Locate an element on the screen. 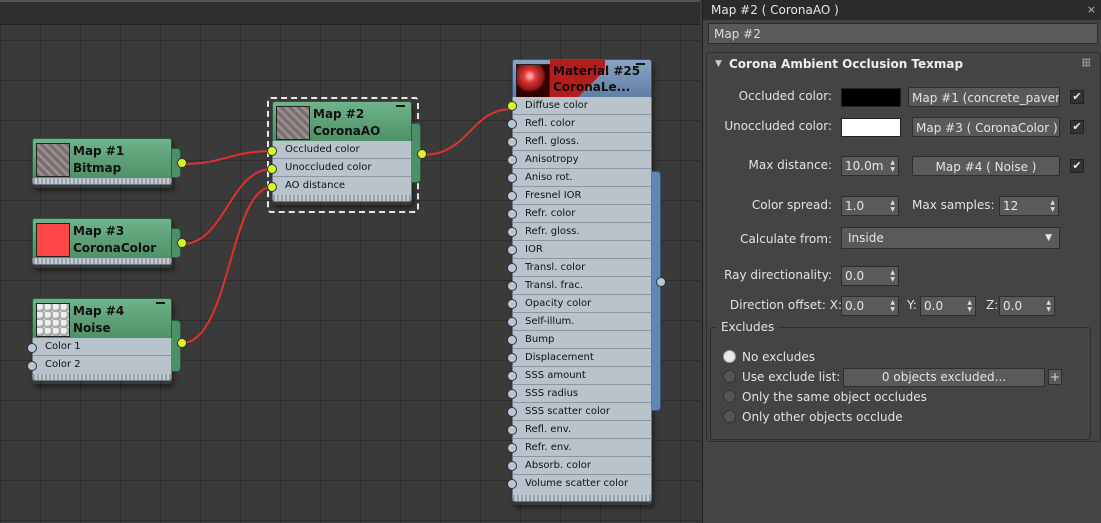 This screenshot has width=1101, height=523. node-map1-bitmap: Map #1 Bitmap is located at coordinates (109, 163).